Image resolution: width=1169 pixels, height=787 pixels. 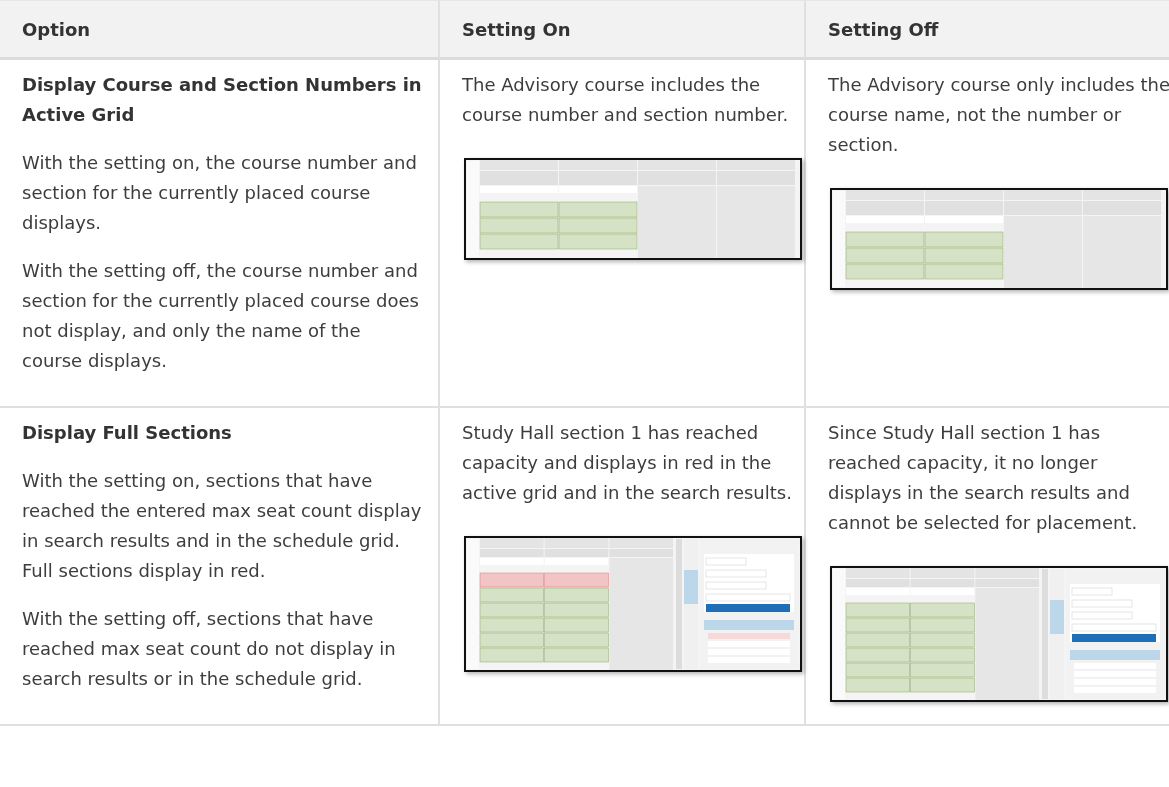 What do you see at coordinates (127, 433) in the screenshot?
I see `option-title: Display Full Sections` at bounding box center [127, 433].